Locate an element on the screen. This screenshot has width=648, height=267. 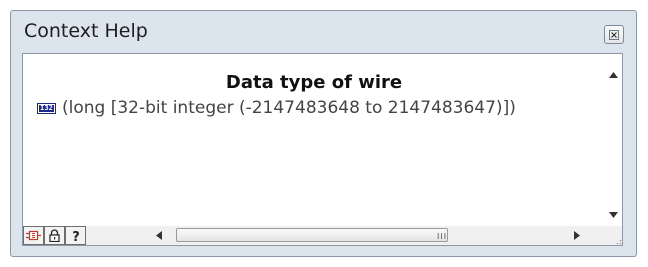
bottom-bar: ? III is located at coordinates (322, 235).